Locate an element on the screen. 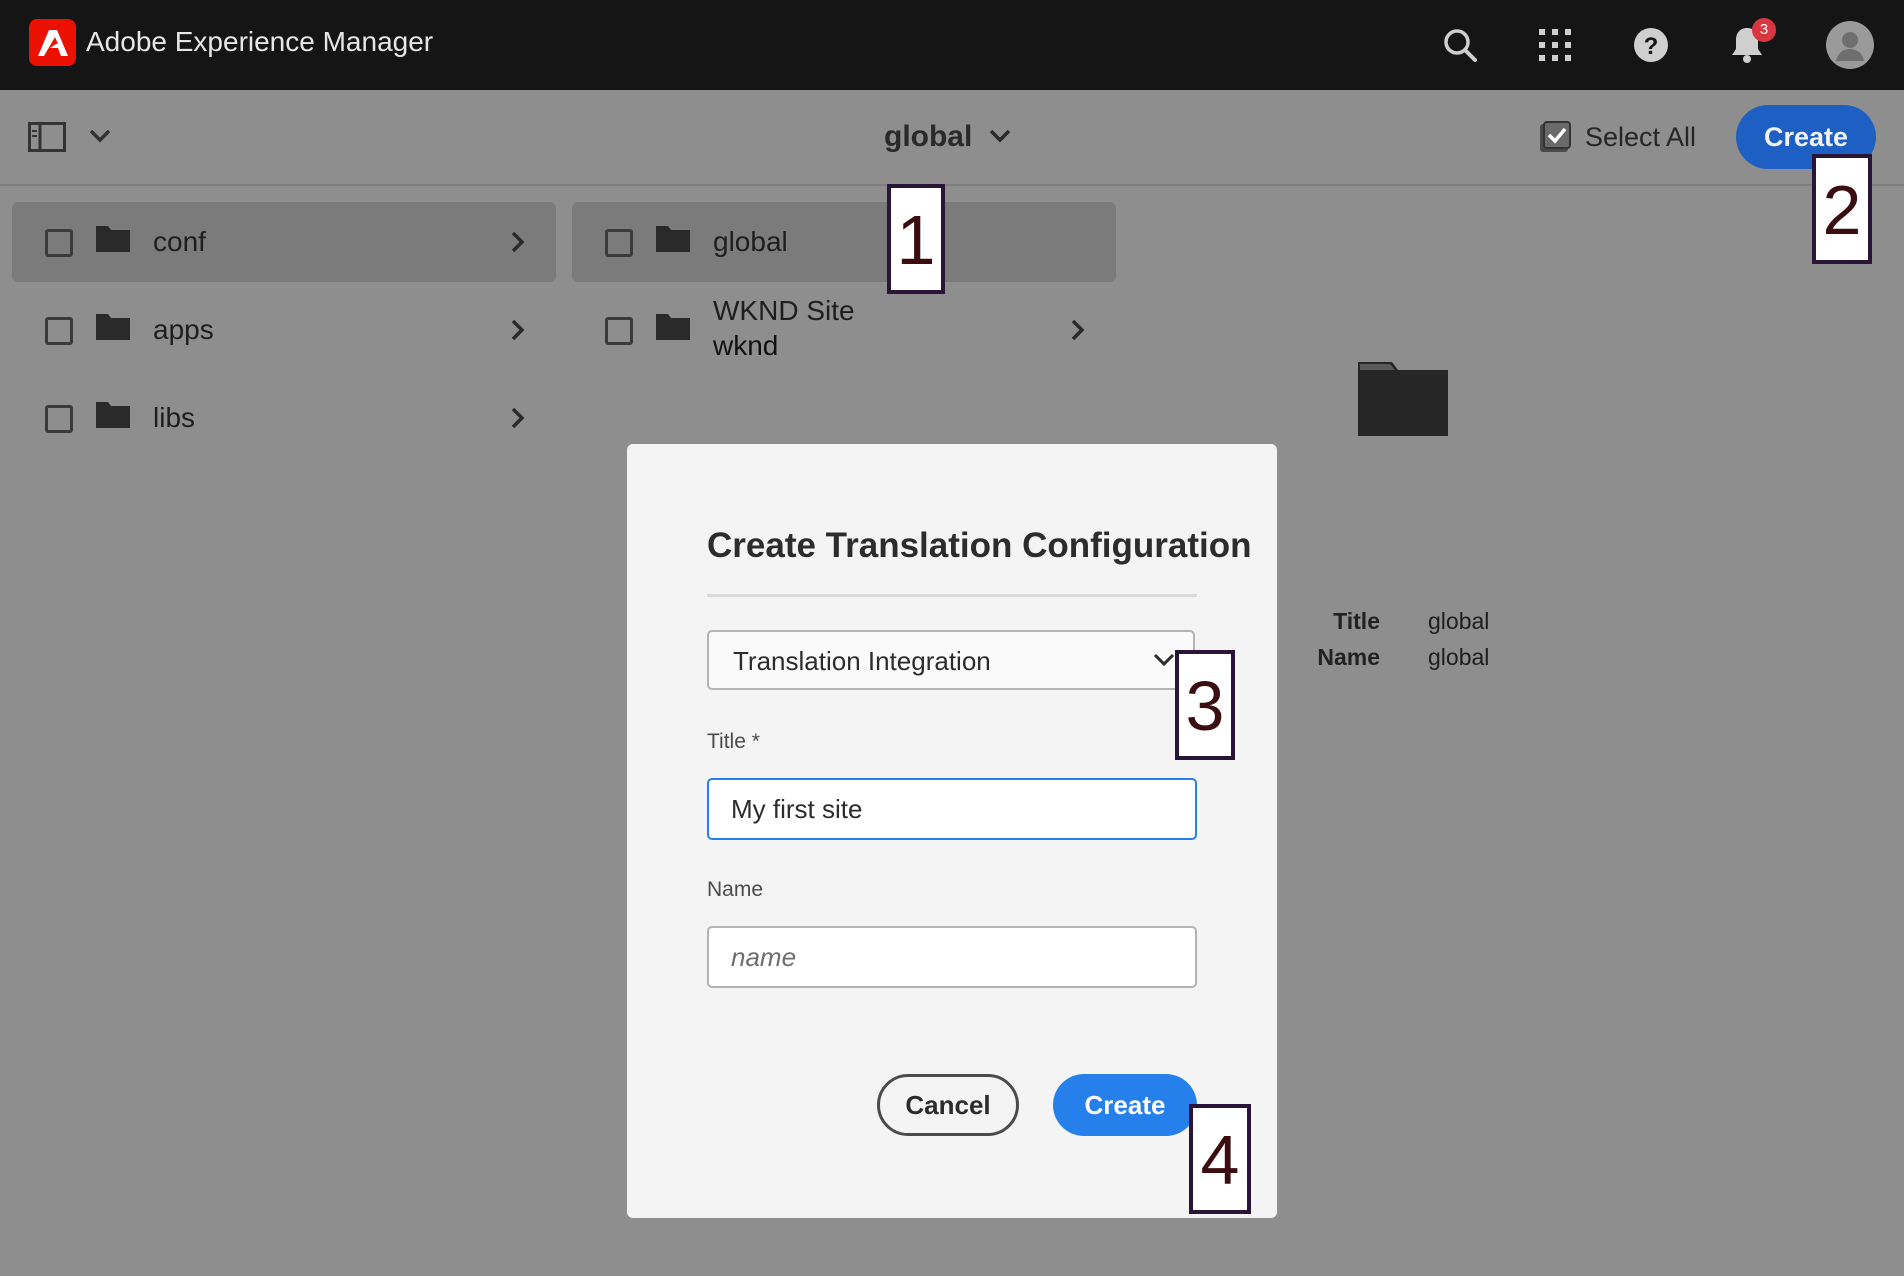 The image size is (1904, 1276). column-item-label: WKND Site is located at coordinates (784, 310).